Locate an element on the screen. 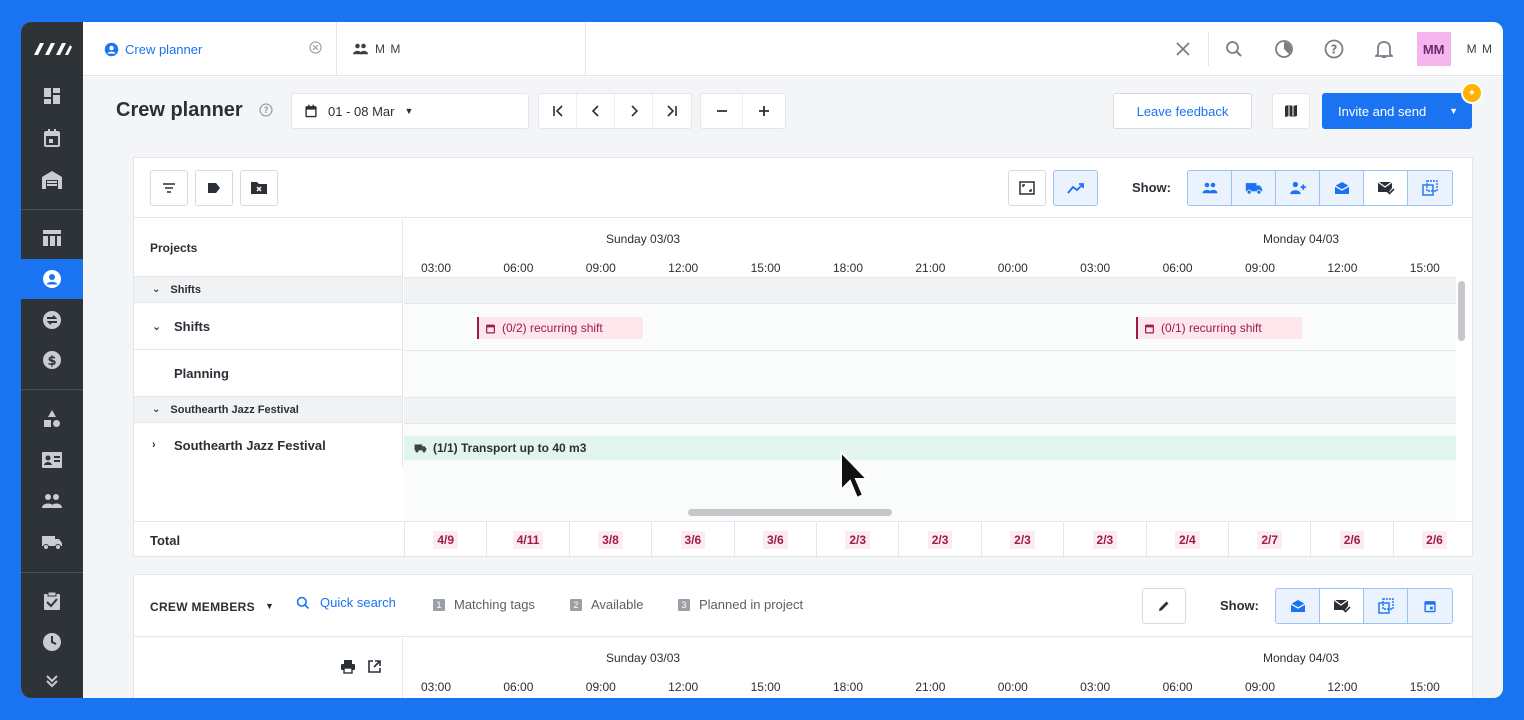 The image size is (1524, 720). map-button is located at coordinates (1291, 111).